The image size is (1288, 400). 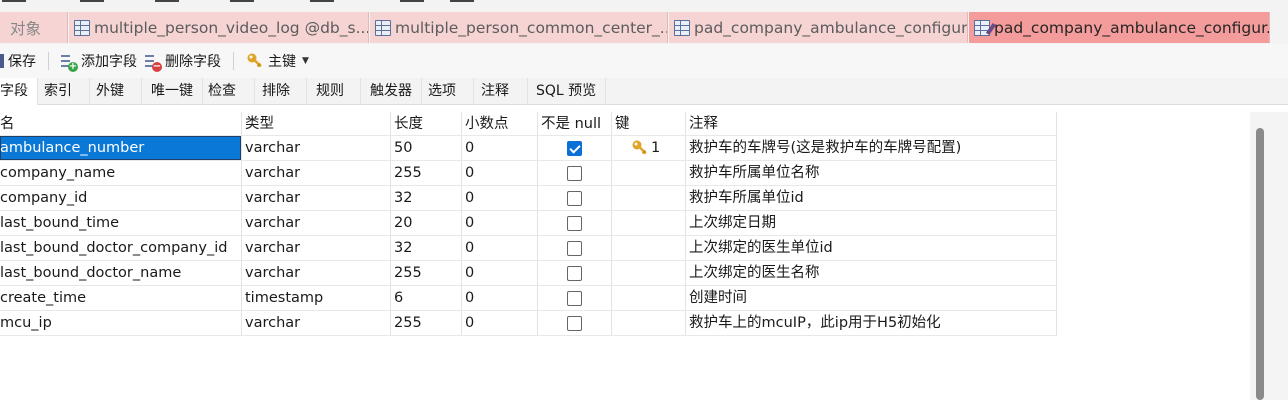 I want to click on field-length-cell: 20, so click(x=426, y=223).